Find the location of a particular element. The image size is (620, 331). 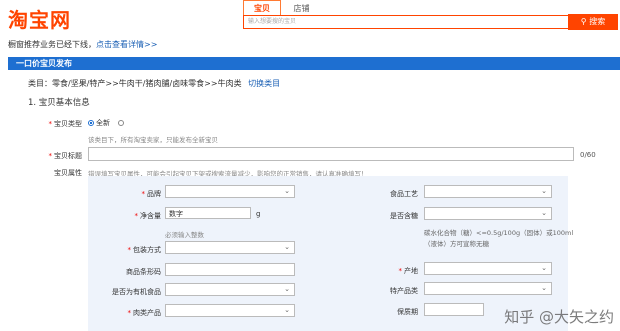

specialty-label: 特产品类 is located at coordinates (404, 291).